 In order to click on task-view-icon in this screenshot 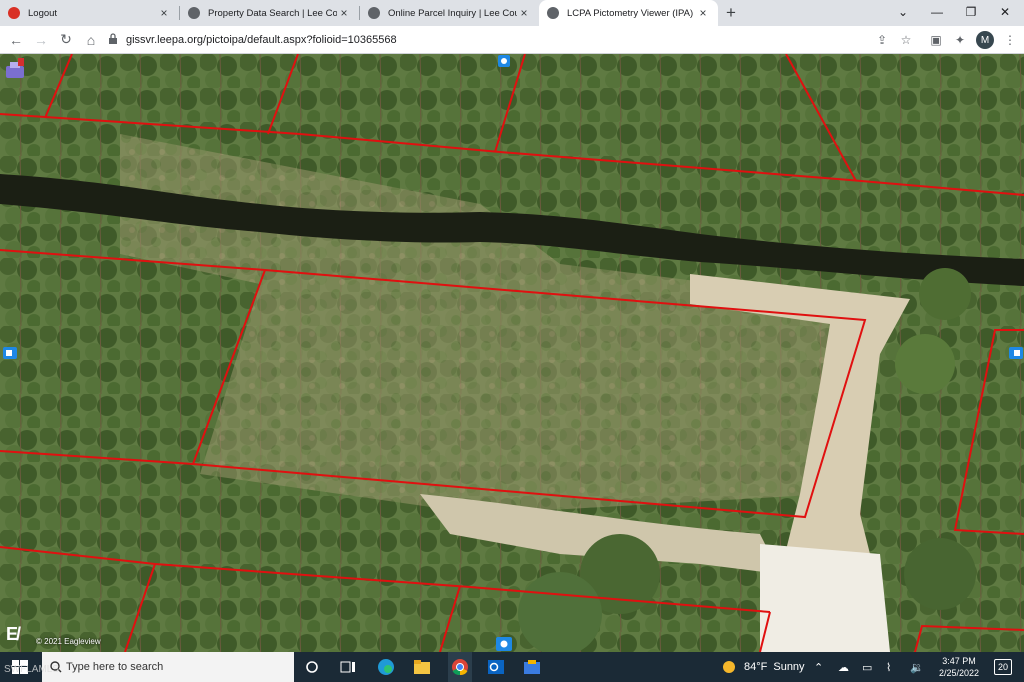, I will do `click(348, 667)`.